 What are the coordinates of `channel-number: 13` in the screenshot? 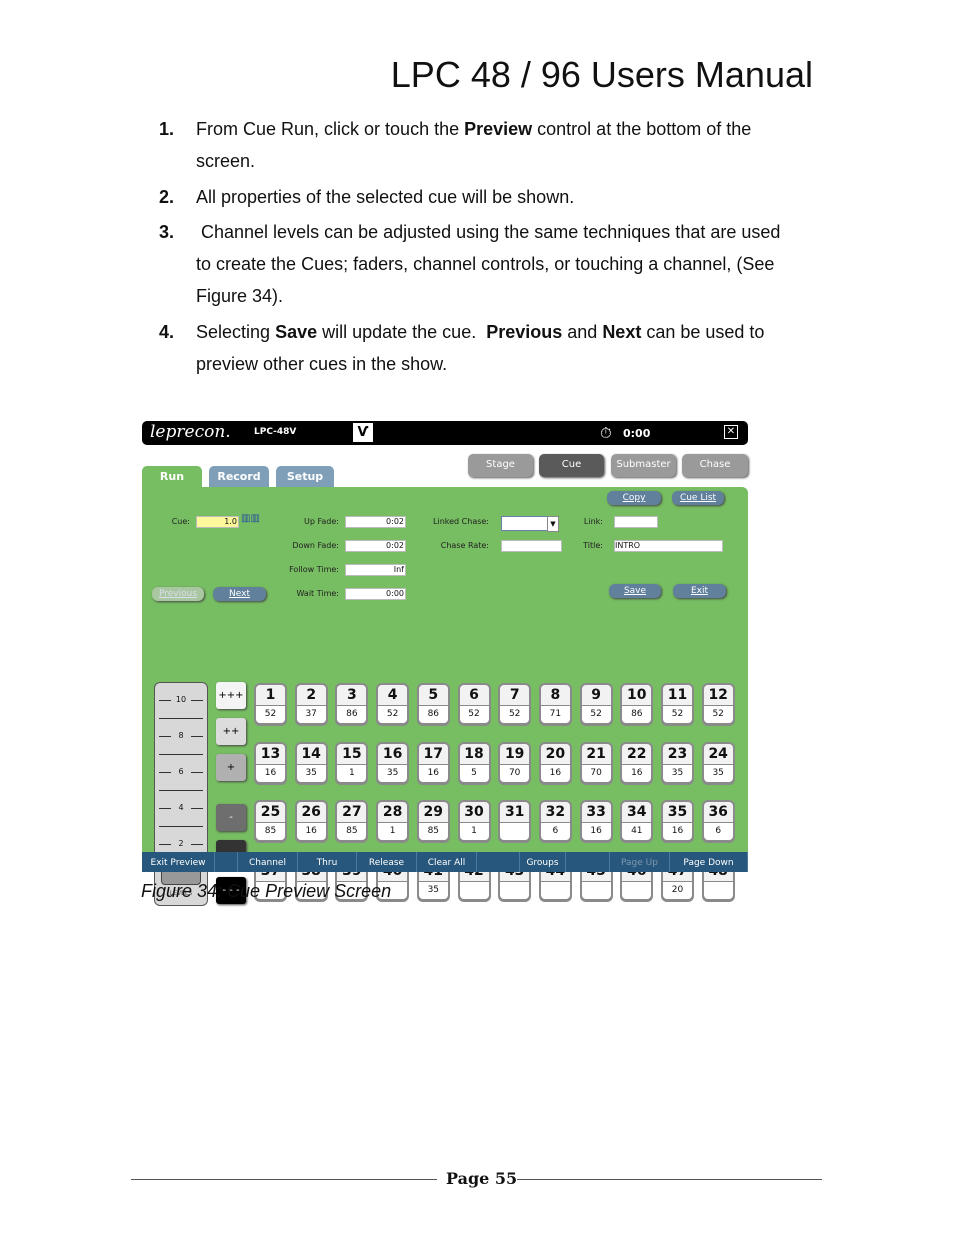 It's located at (270, 753).